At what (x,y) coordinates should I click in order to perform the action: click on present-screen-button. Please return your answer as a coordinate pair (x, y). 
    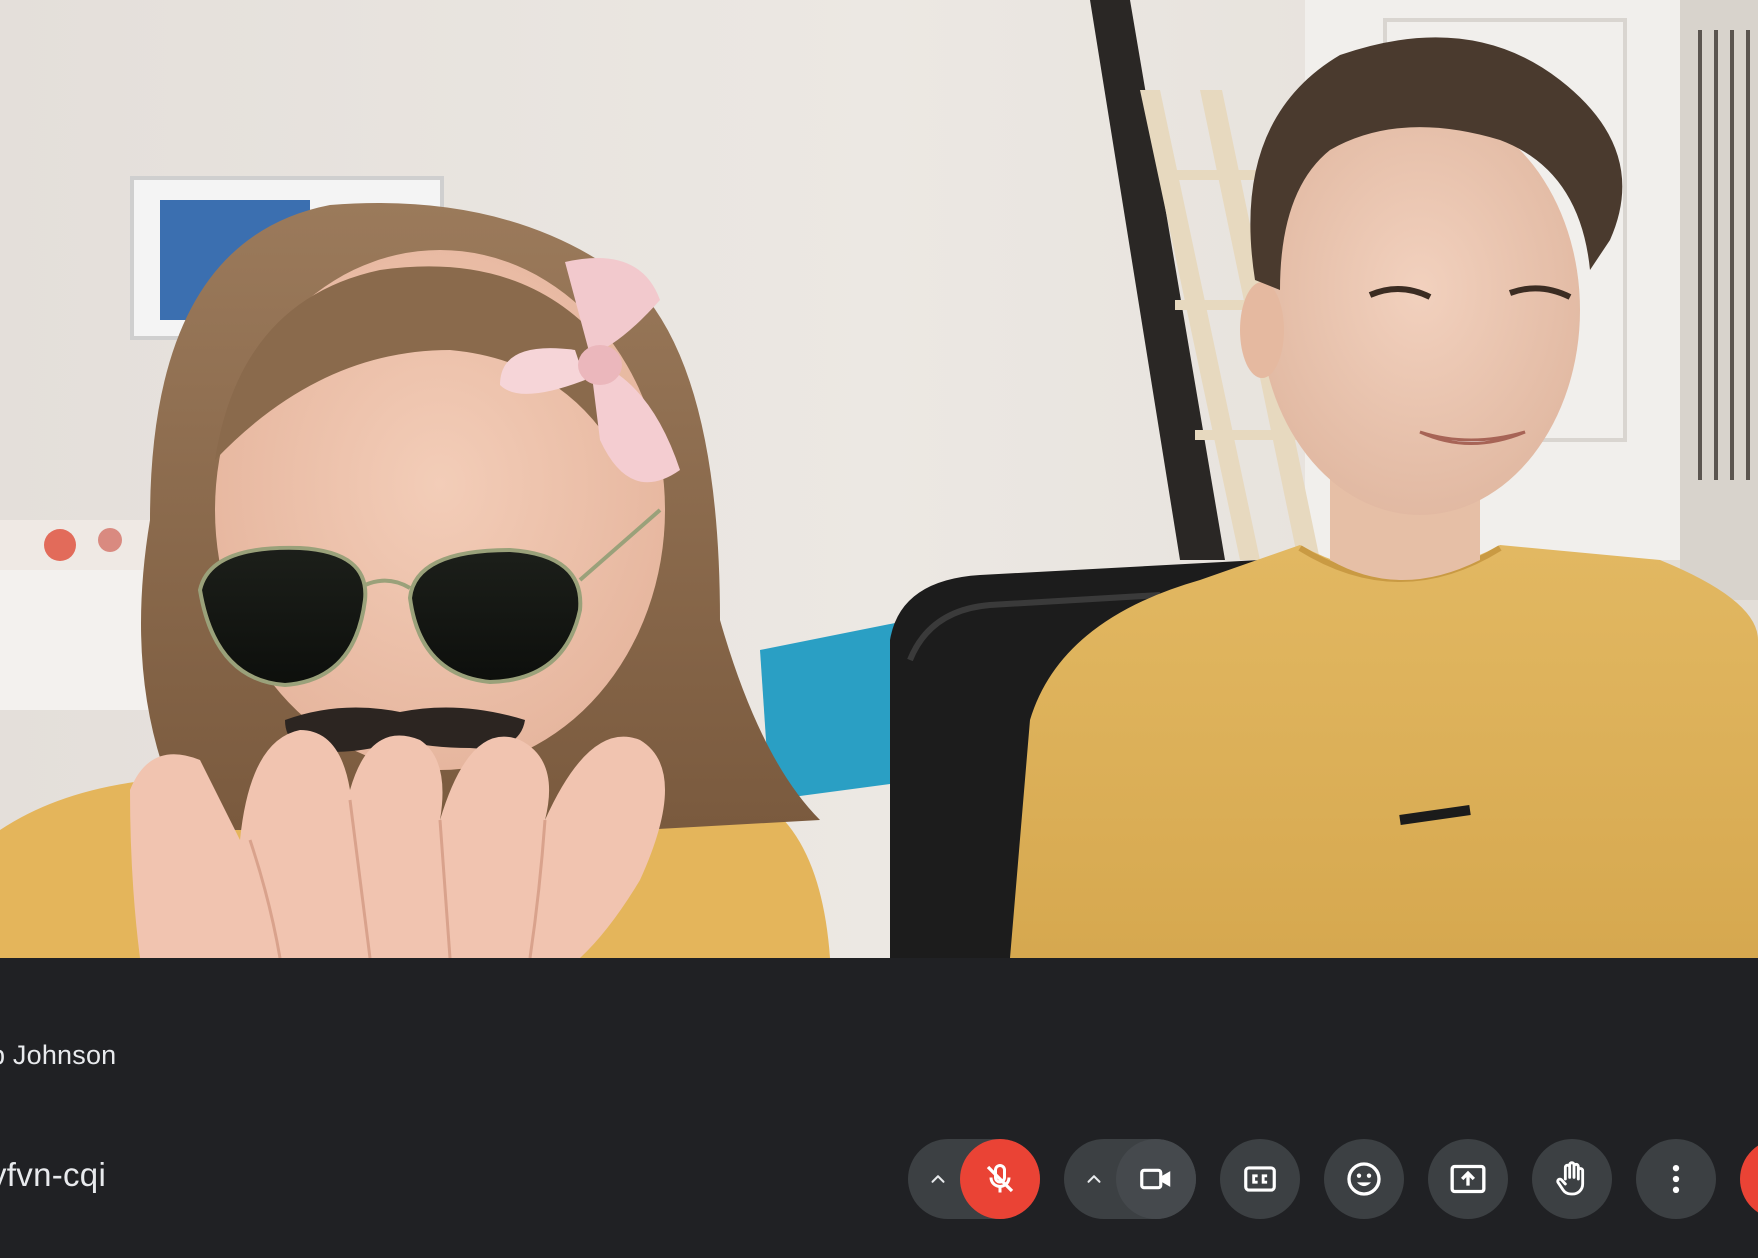
    Looking at the image, I should click on (1468, 1179).